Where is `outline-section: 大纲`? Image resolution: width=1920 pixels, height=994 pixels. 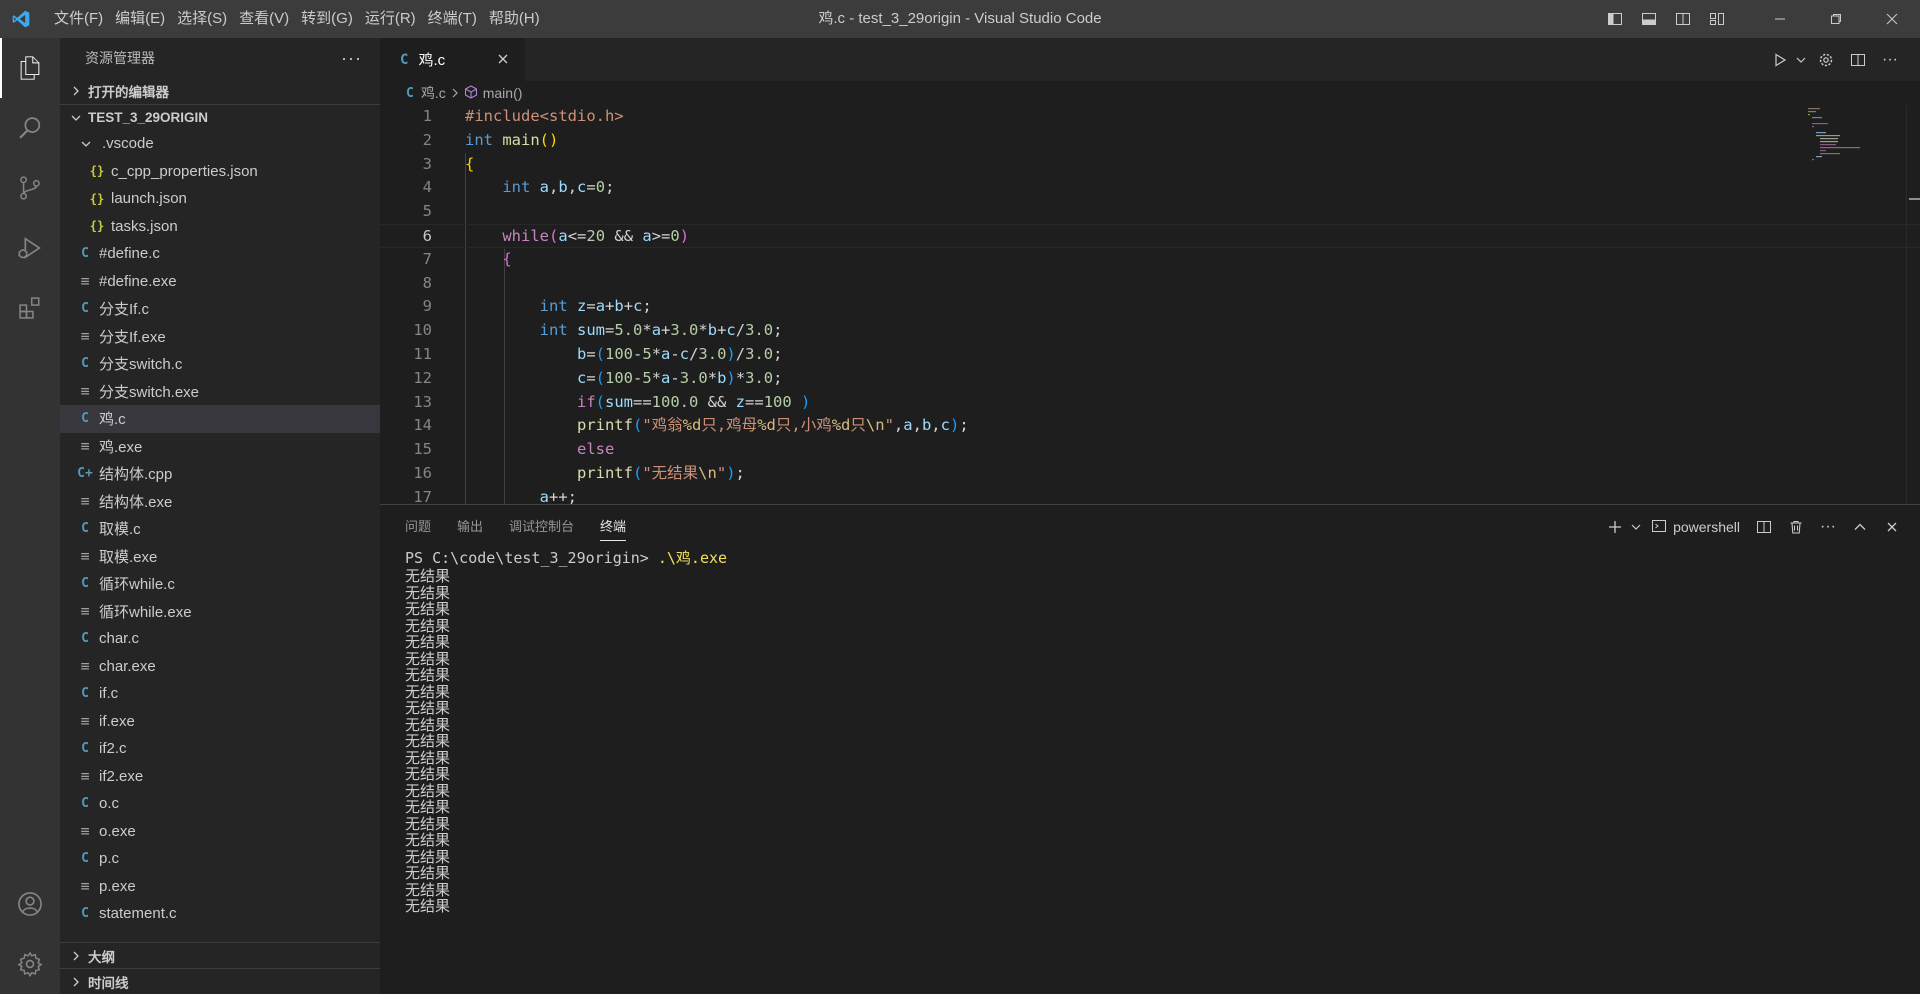
outline-section: 大纲 is located at coordinates (220, 955).